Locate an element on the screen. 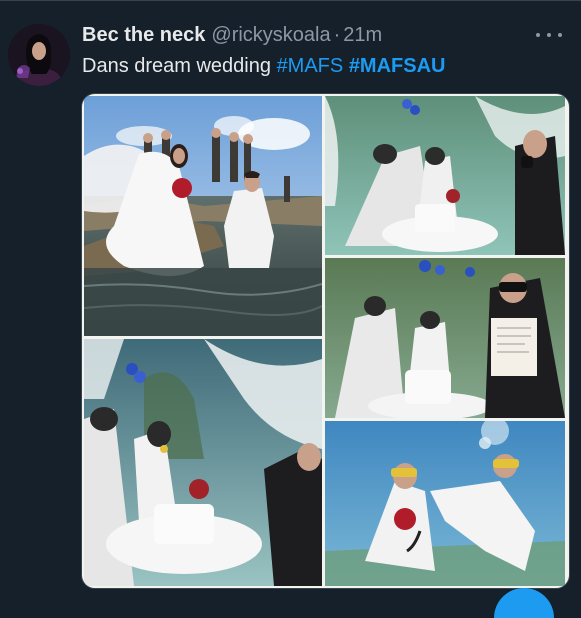  tweet-header: Bec the neck @rickyskoala · 21m is located at coordinates (232, 35).